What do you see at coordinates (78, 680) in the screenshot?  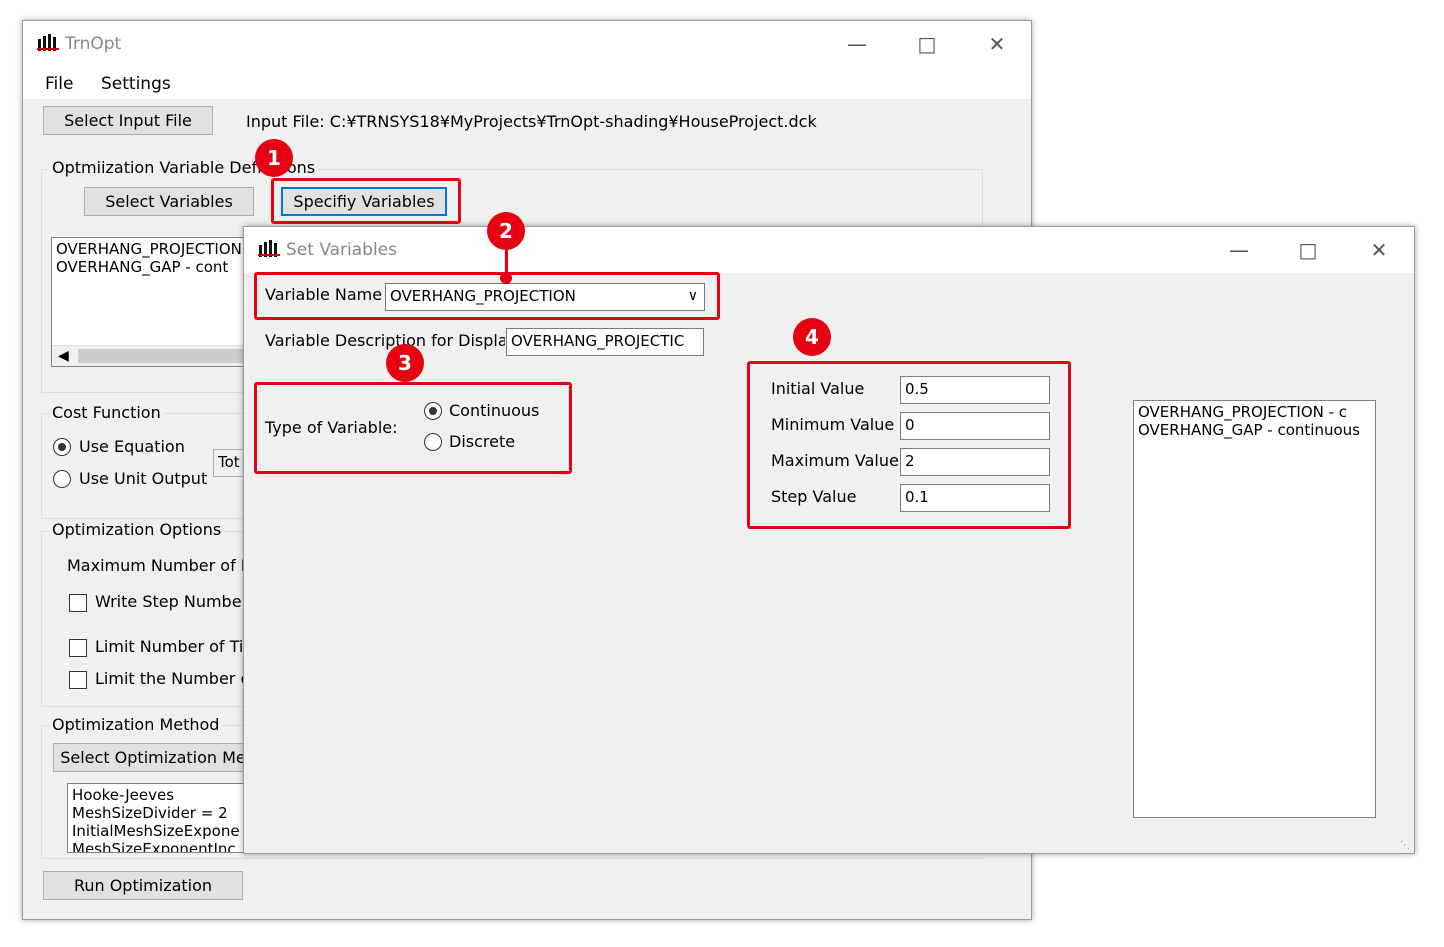 I see `limit-number-checkbox` at bounding box center [78, 680].